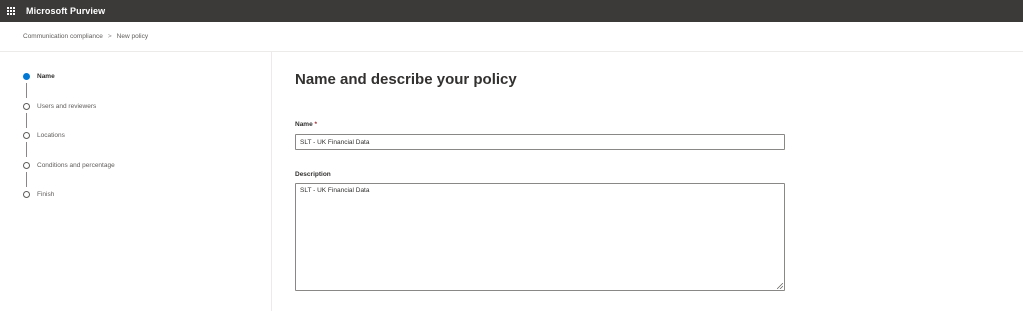 The image size is (1023, 311). I want to click on description-field-label: Description, so click(313, 174).